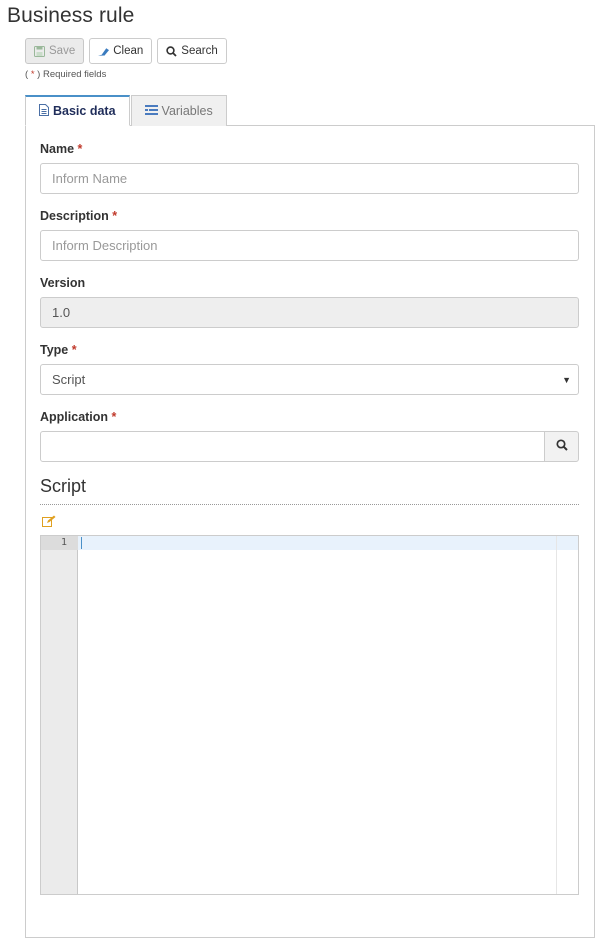  What do you see at coordinates (556, 715) in the screenshot?
I see `print-margin` at bounding box center [556, 715].